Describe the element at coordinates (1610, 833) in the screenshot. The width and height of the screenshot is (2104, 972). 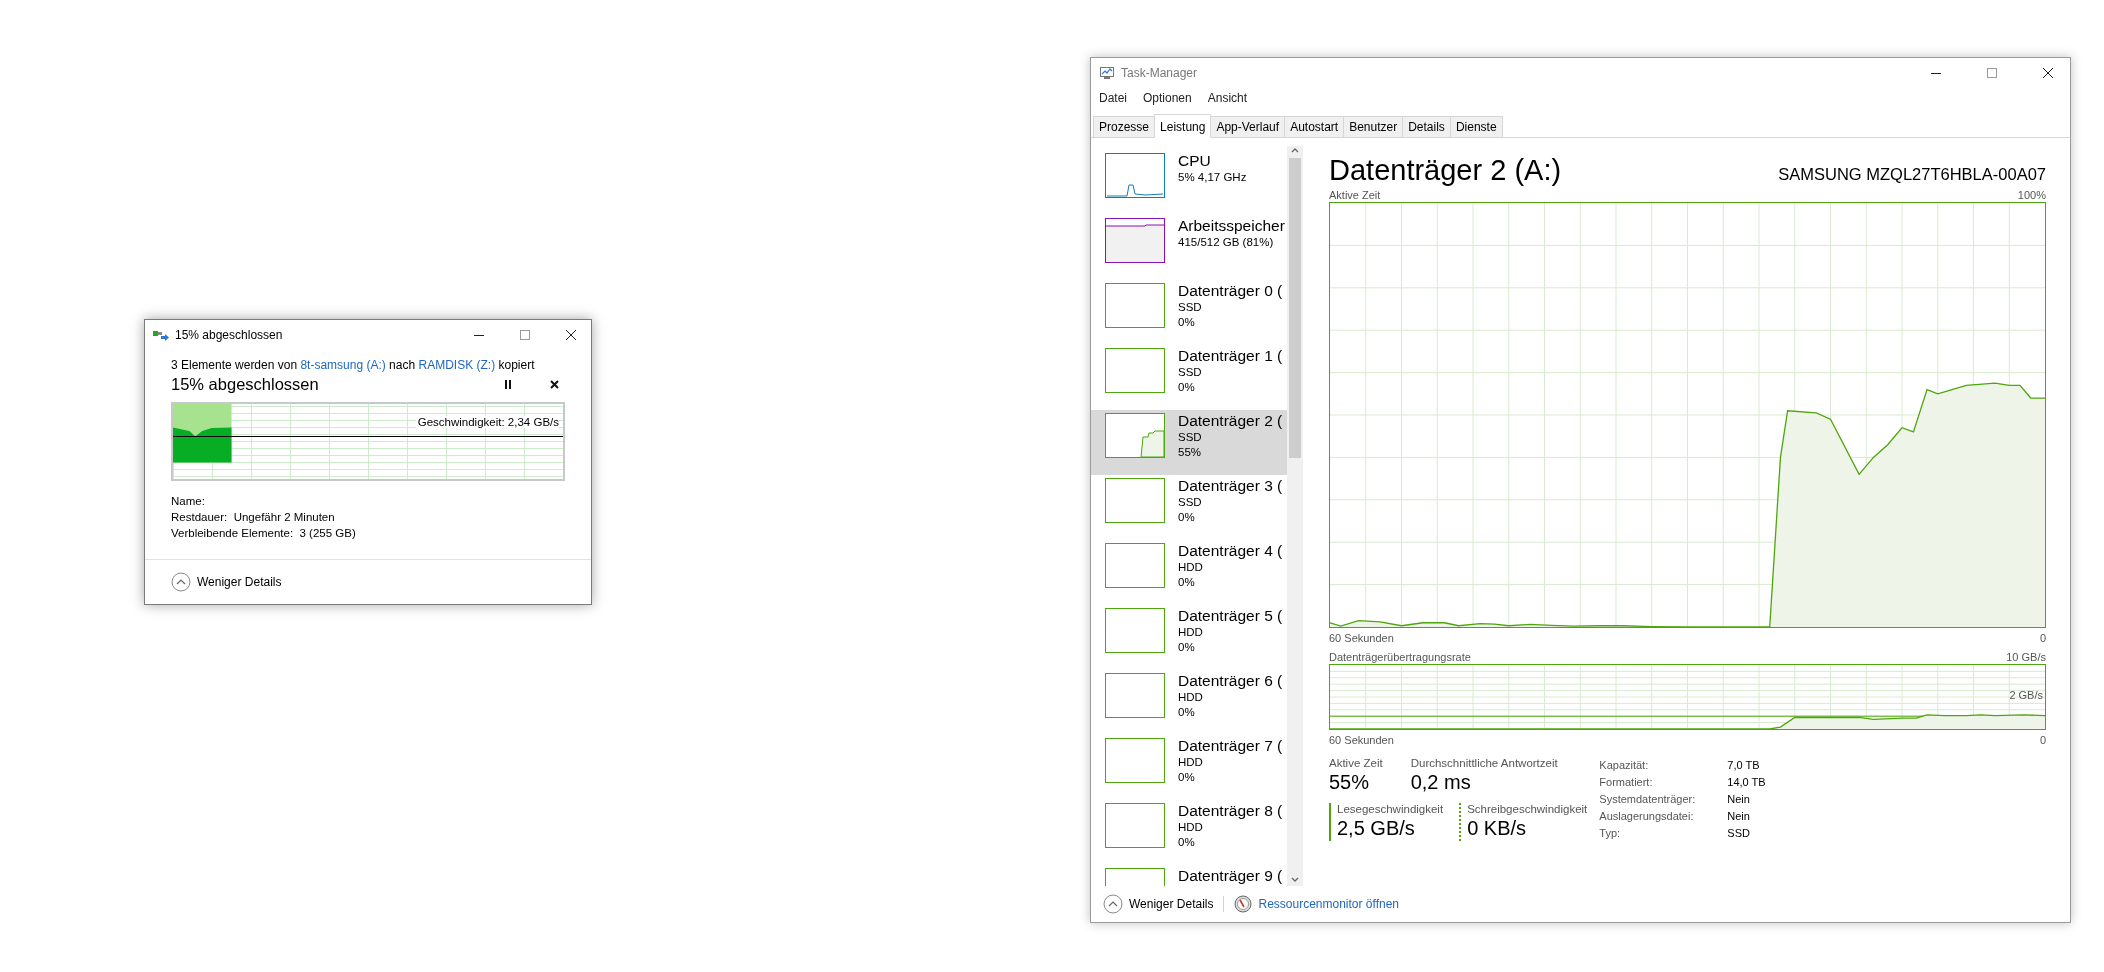
I see `property-label: Typ:` at that location.